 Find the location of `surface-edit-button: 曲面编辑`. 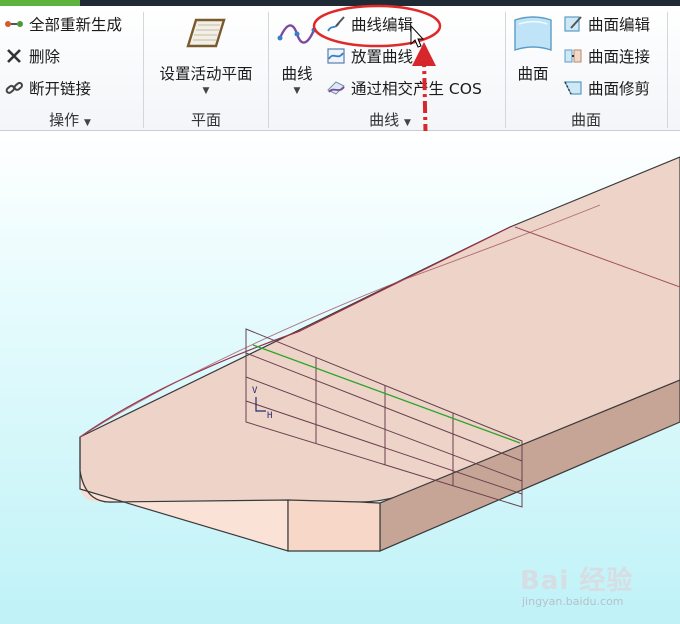

surface-edit-button: 曲面编辑 is located at coordinates (606, 24).